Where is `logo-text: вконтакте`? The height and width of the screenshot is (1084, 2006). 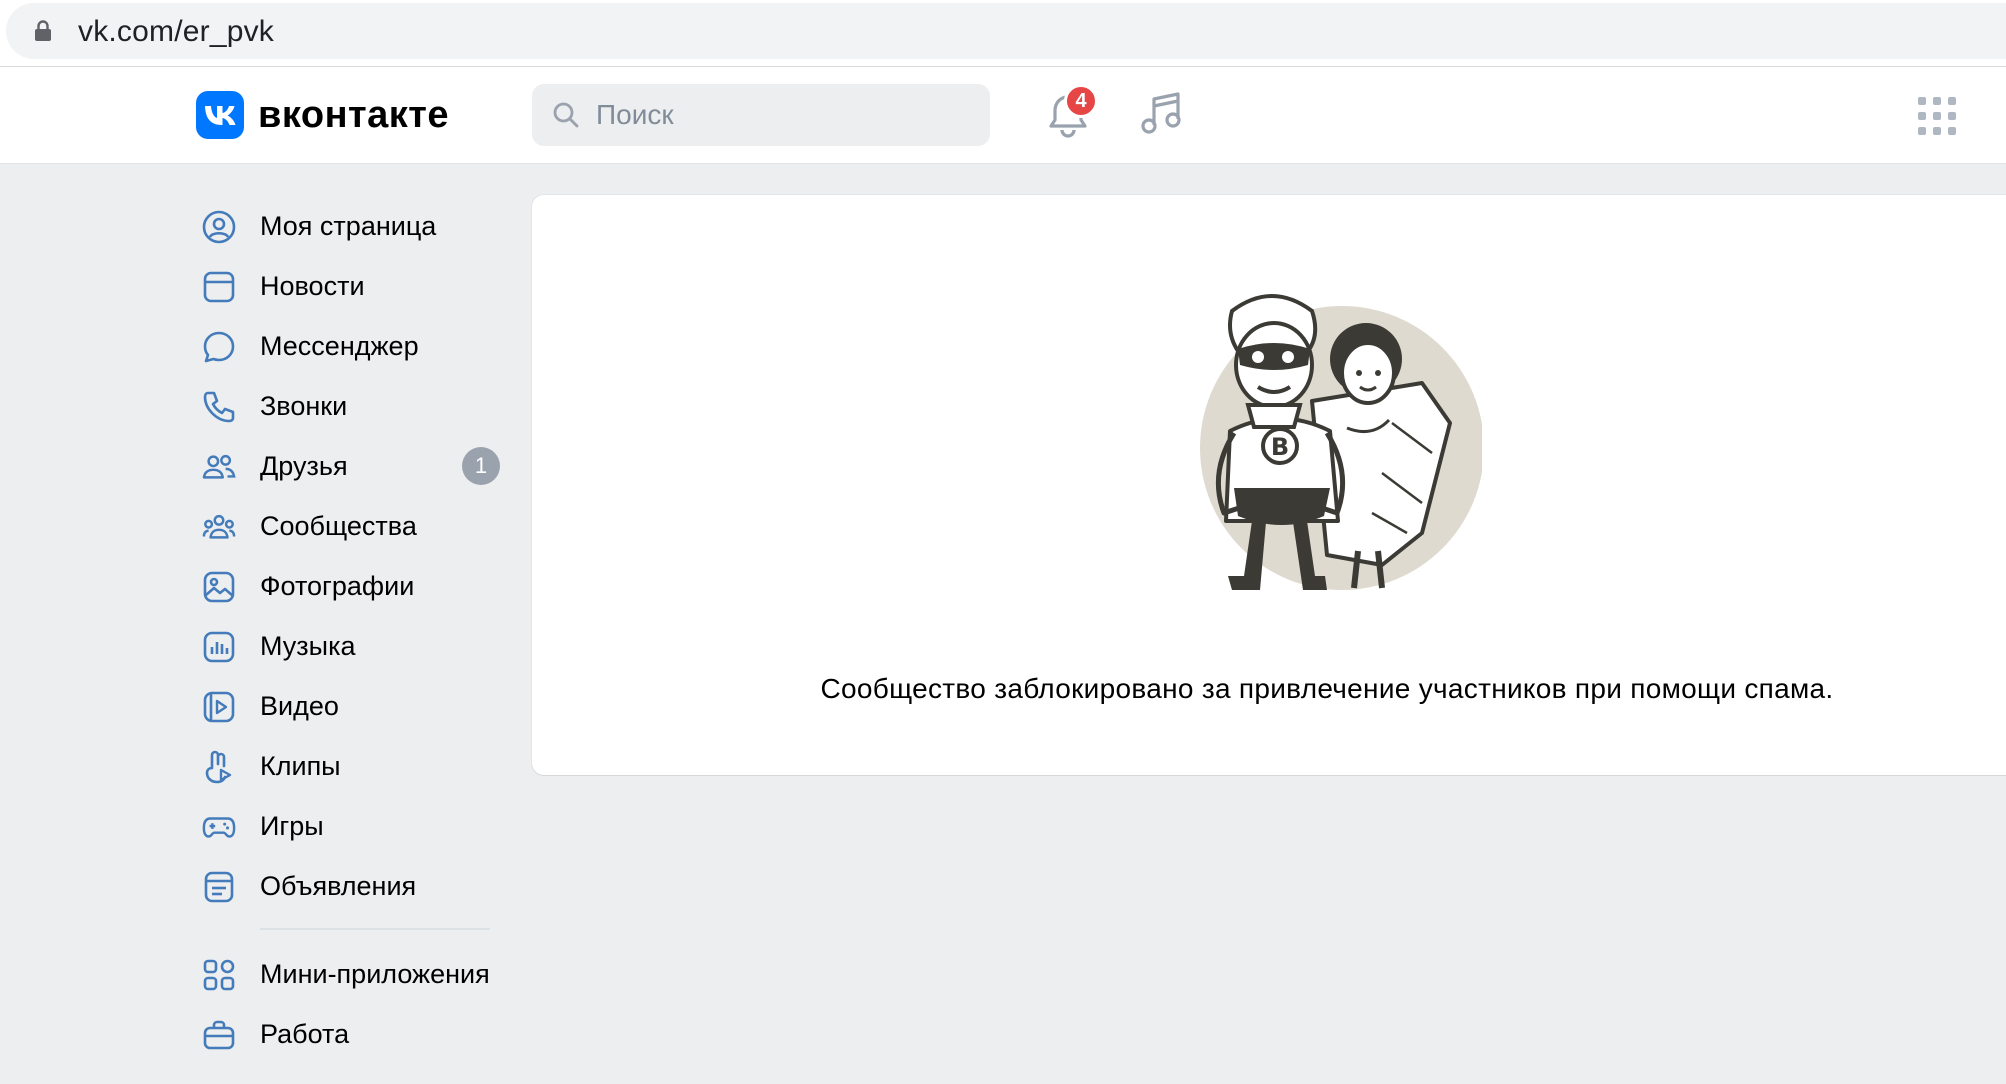 logo-text: вконтакте is located at coordinates (354, 114).